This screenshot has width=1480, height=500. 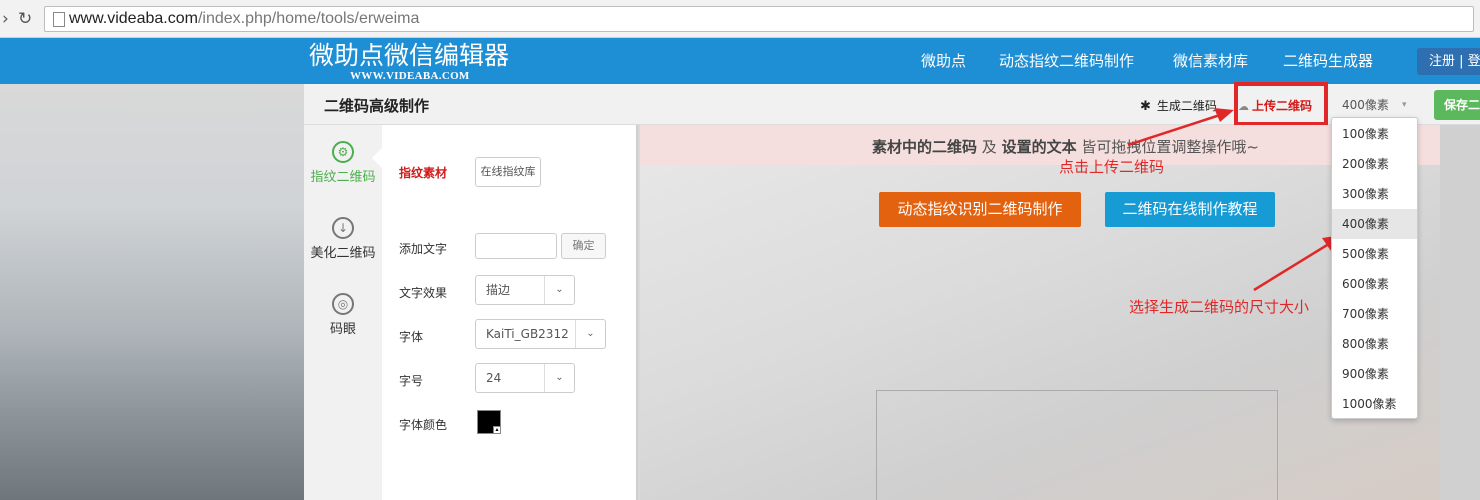 I want to click on font-value: KaiTi_GB2312, so click(x=527, y=334).